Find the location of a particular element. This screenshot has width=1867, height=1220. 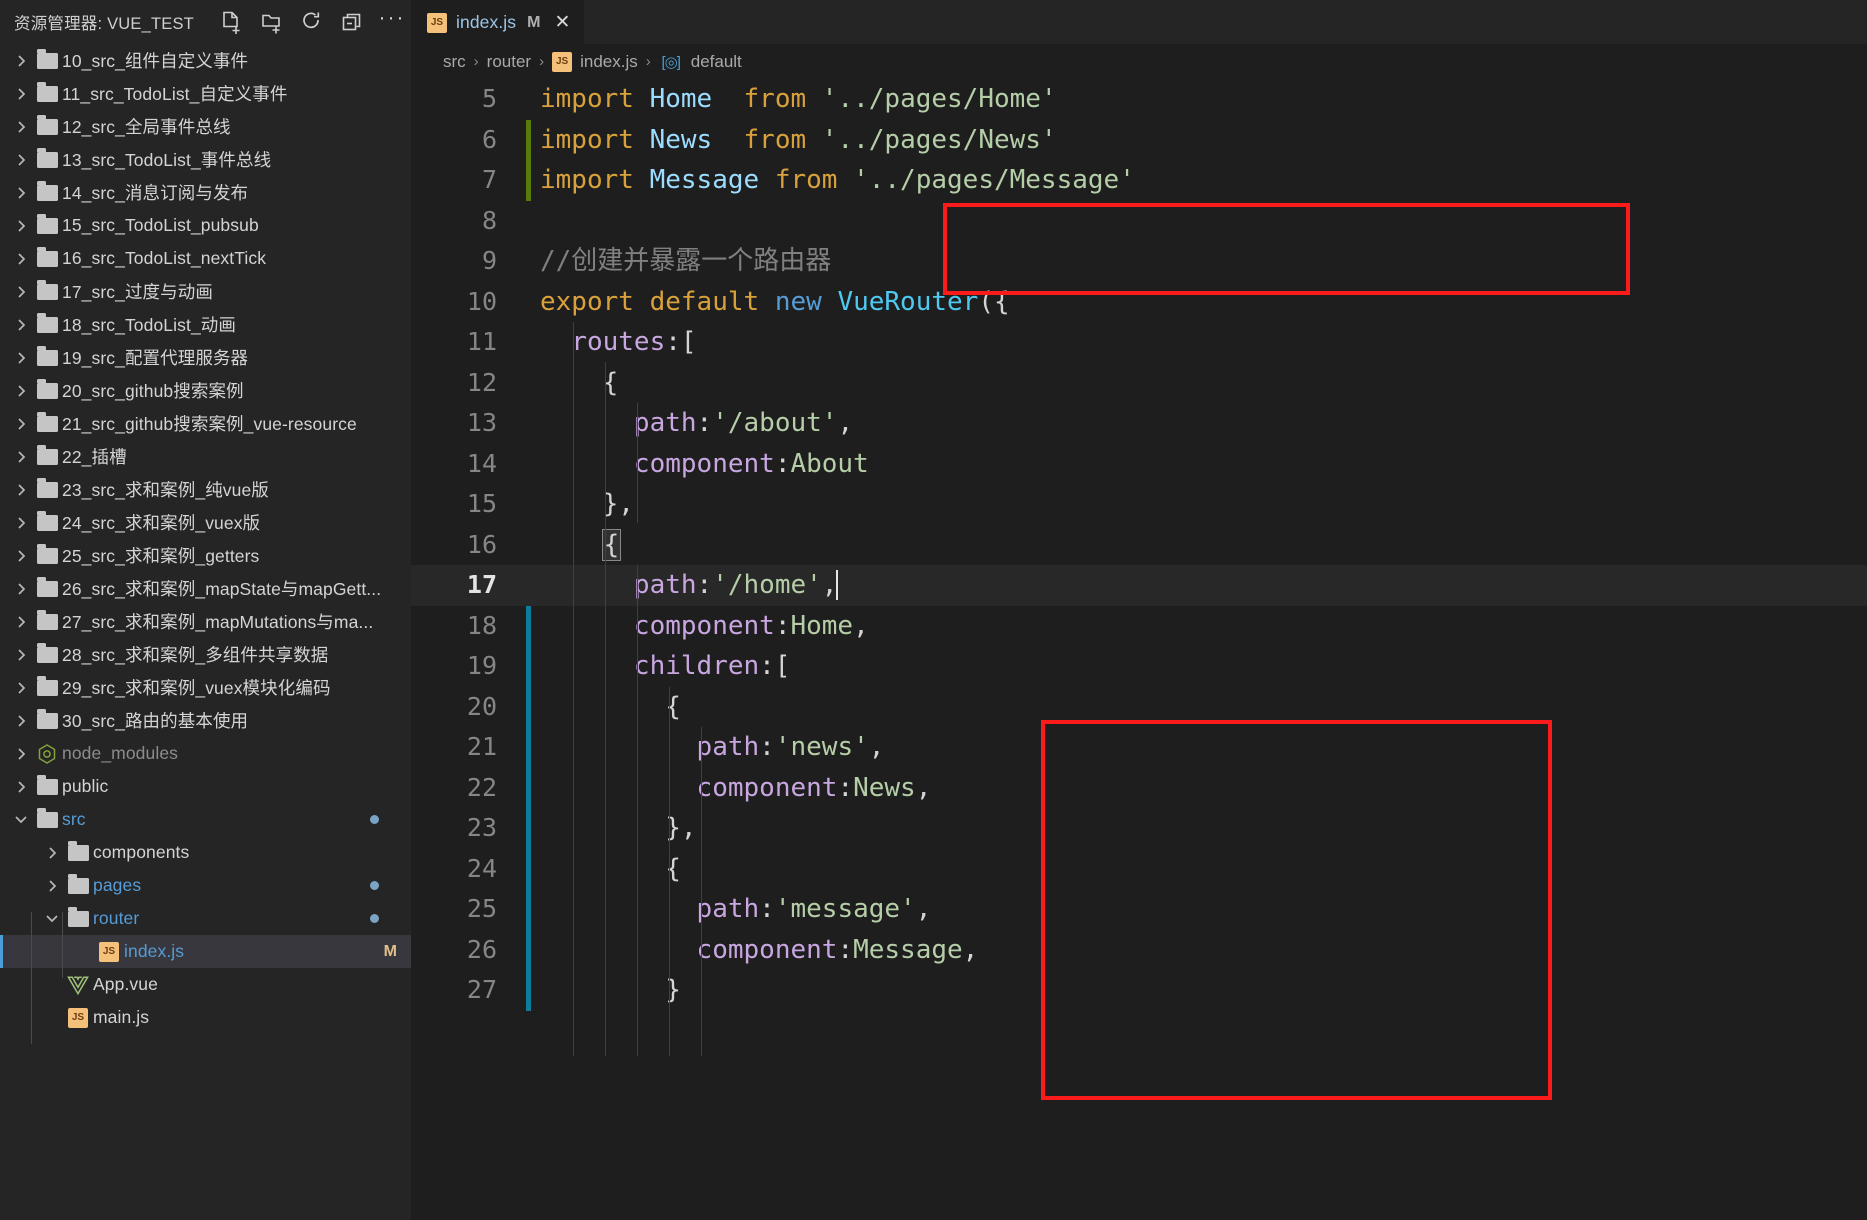

tree-item: 12_src_全局事件总线 is located at coordinates (205, 126).